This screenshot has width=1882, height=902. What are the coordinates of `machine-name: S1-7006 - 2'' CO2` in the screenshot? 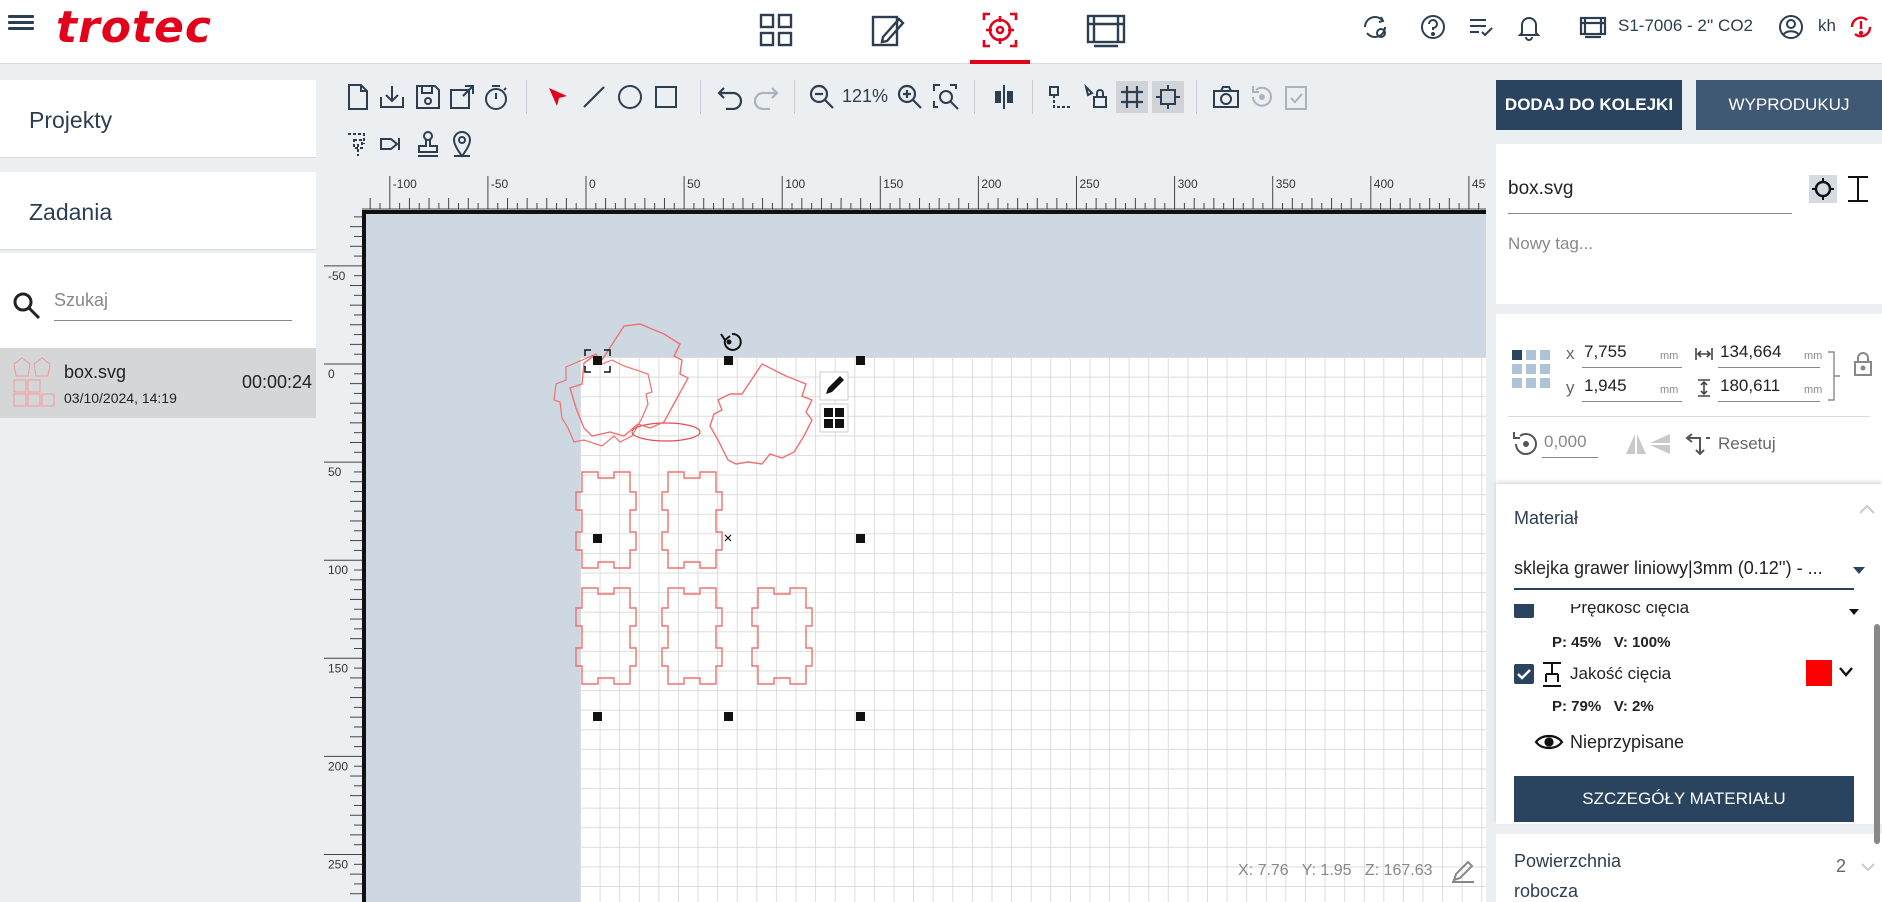 It's located at (1685, 26).